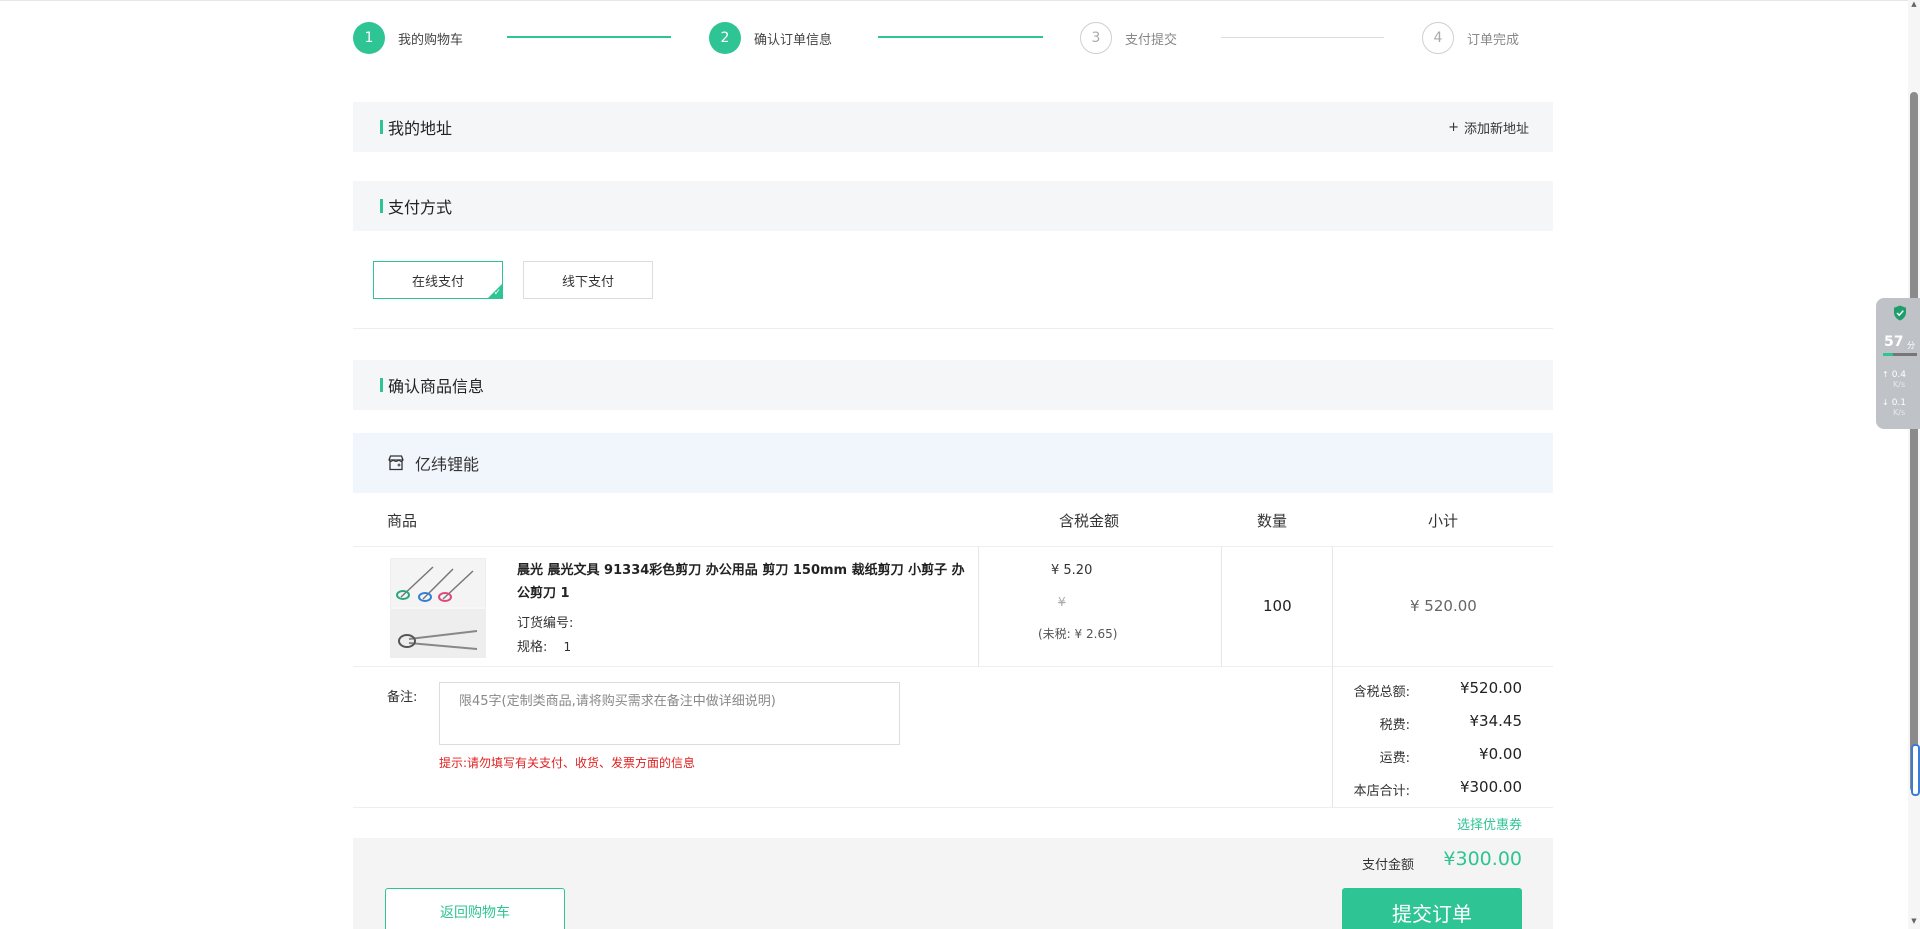 The width and height of the screenshot is (1920, 929). Describe the element at coordinates (960, 0) in the screenshot. I see `top-border` at that location.